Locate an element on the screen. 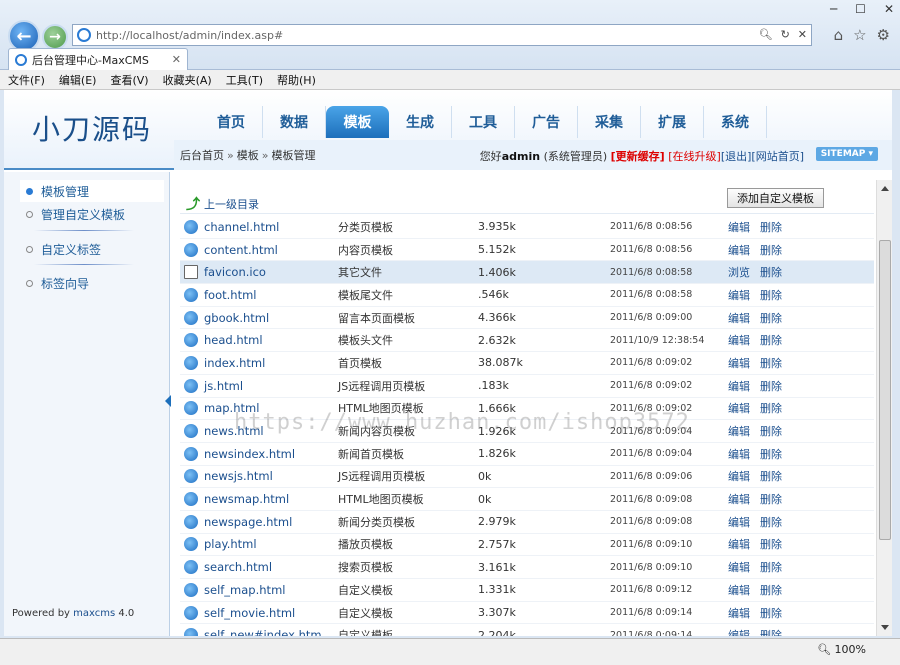 The height and width of the screenshot is (665, 900). sidebar-item-tag-wizard: 标签向导 is located at coordinates (92, 283).